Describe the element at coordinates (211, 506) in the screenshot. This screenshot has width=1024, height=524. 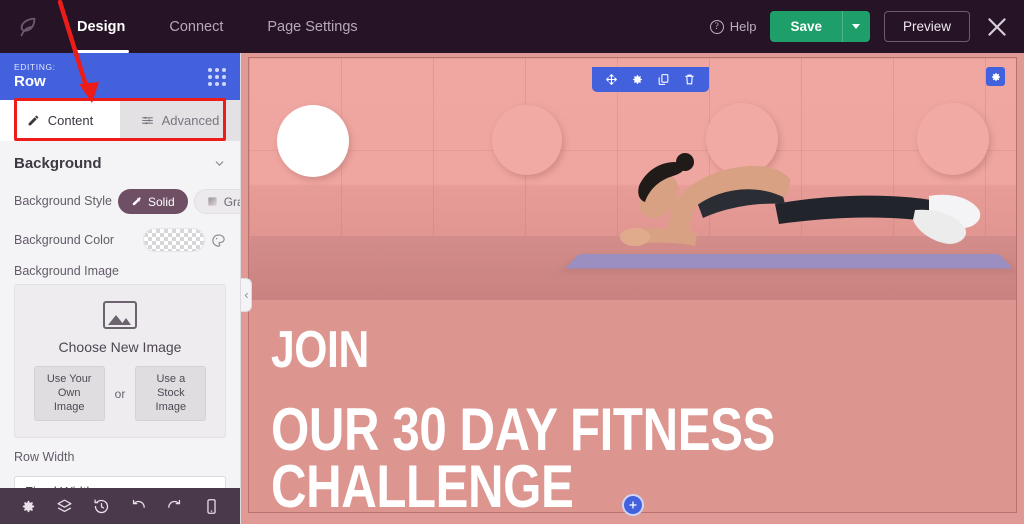
I see `mobile-icon` at that location.